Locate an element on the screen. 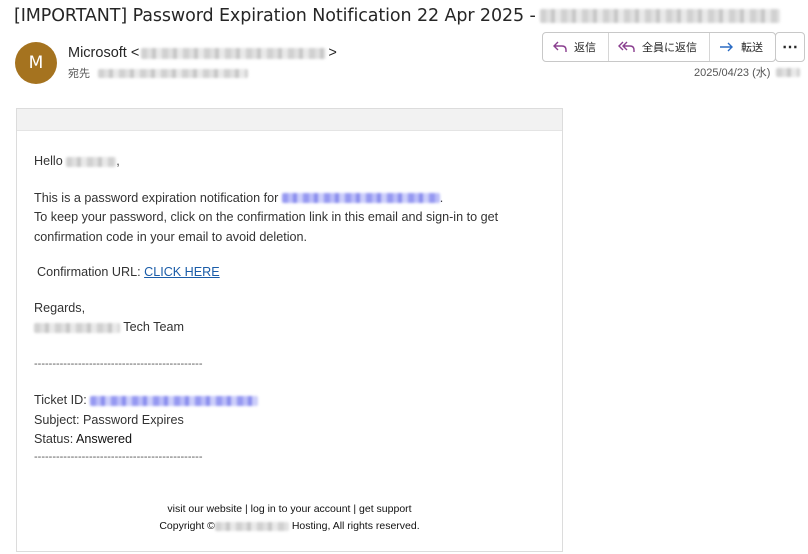  message-actions: 返信 全員に返信 転送 is located at coordinates (659, 47).